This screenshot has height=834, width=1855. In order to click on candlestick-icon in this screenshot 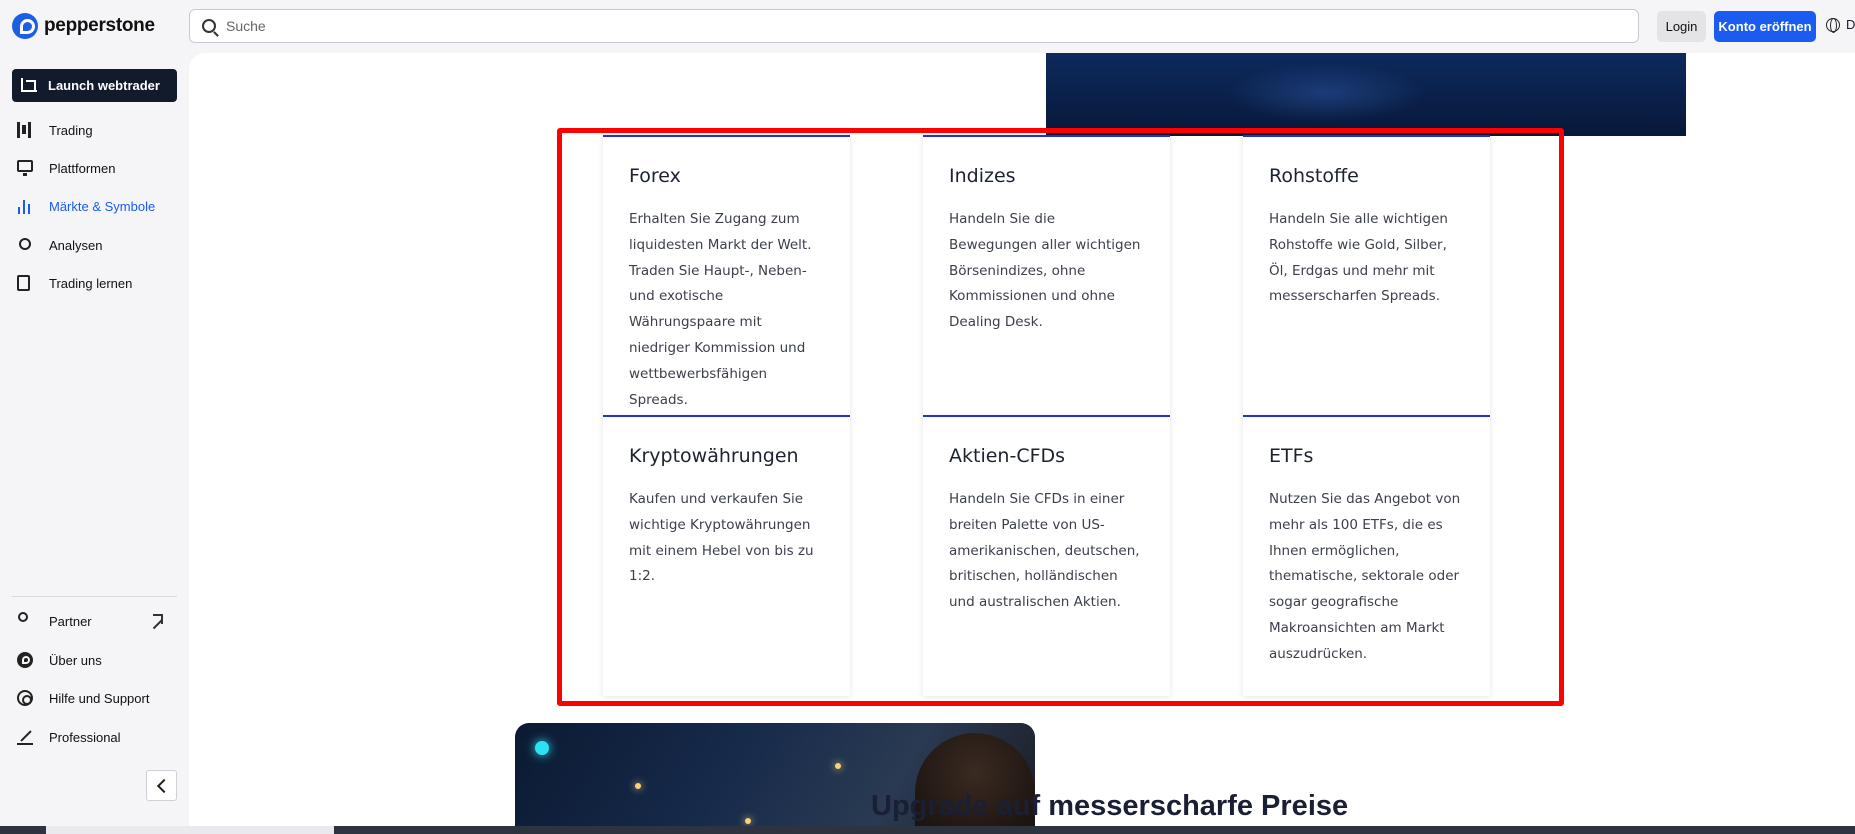, I will do `click(24, 130)`.